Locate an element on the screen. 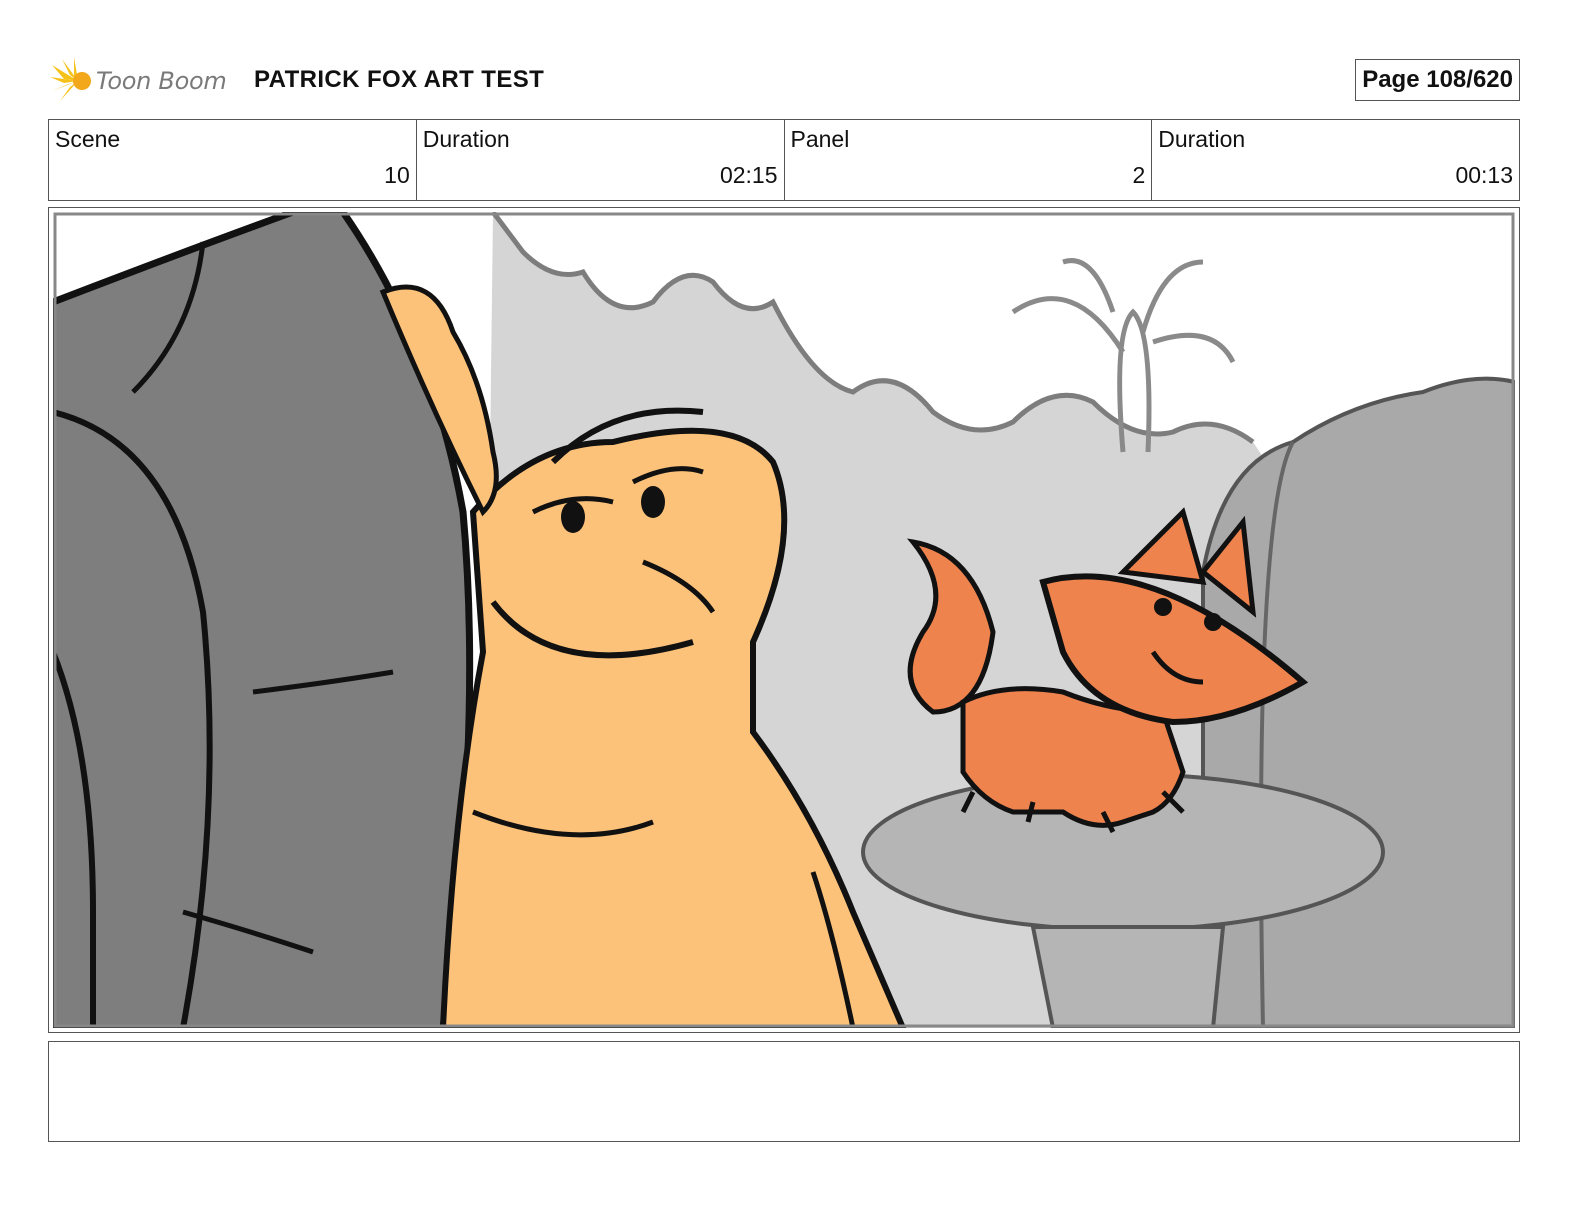  page-indicator: Page 108/620 is located at coordinates (1437, 80).